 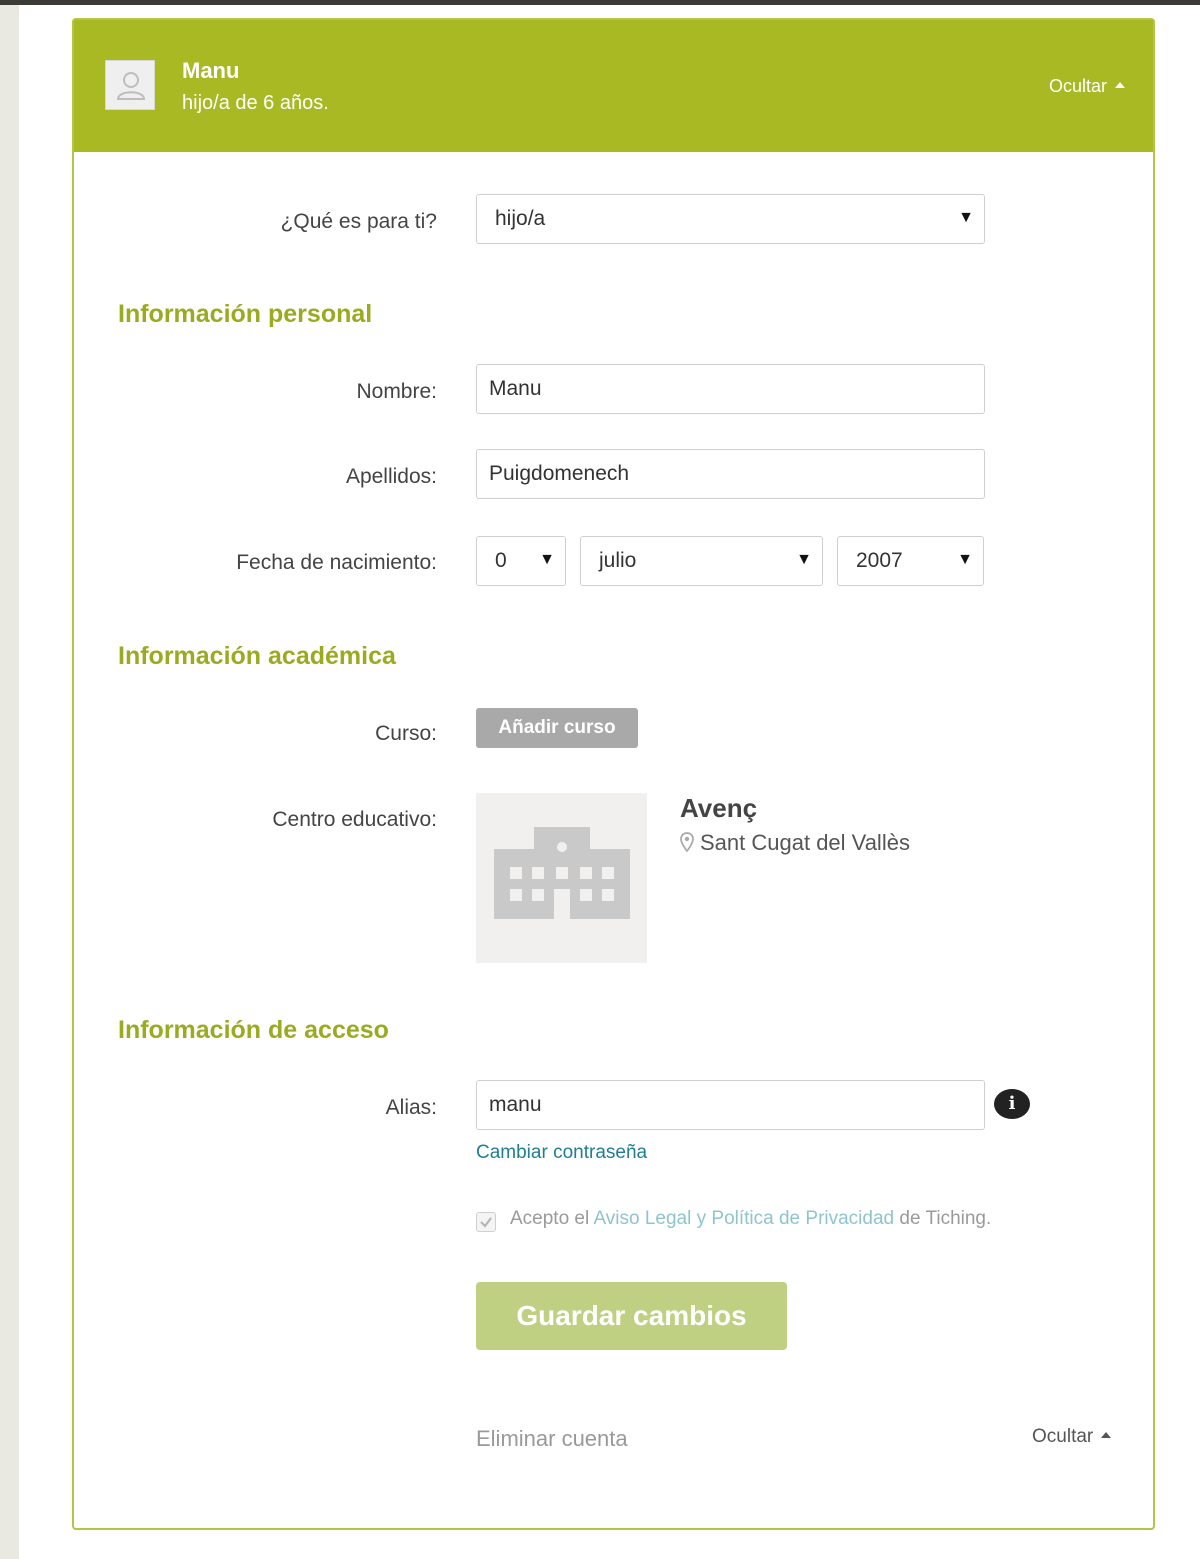 I want to click on birth-month-value: julio, so click(x=618, y=560).